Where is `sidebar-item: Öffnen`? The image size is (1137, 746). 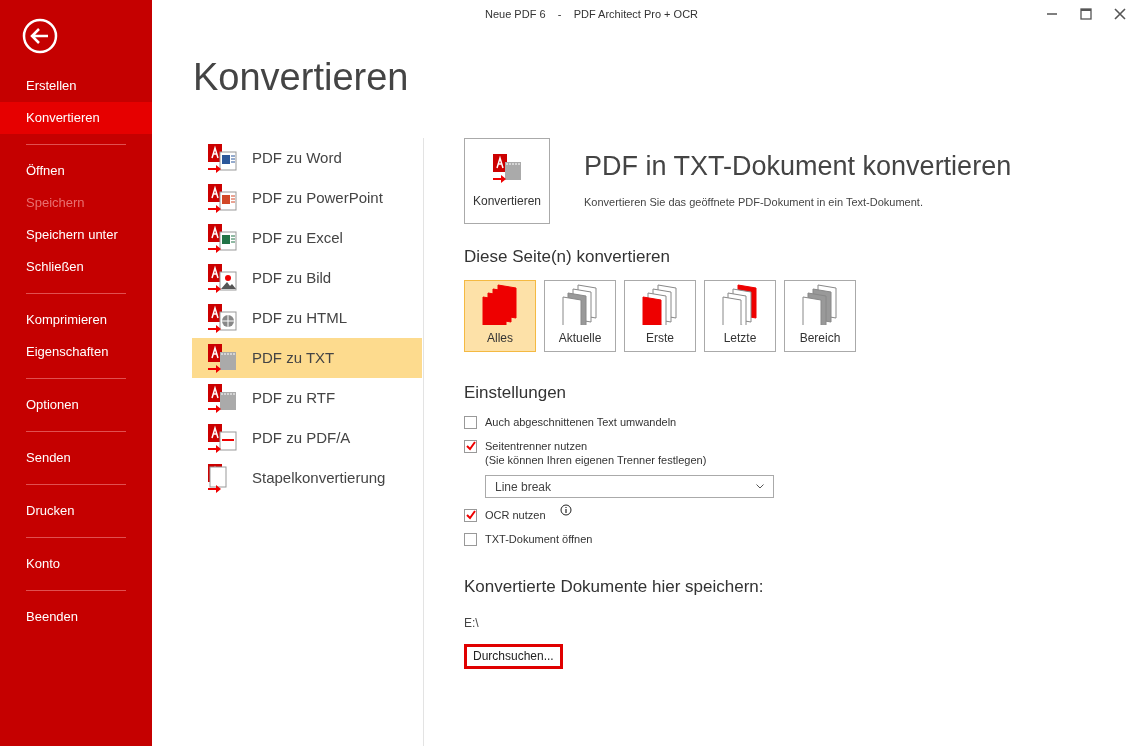 sidebar-item: Öffnen is located at coordinates (76, 171).